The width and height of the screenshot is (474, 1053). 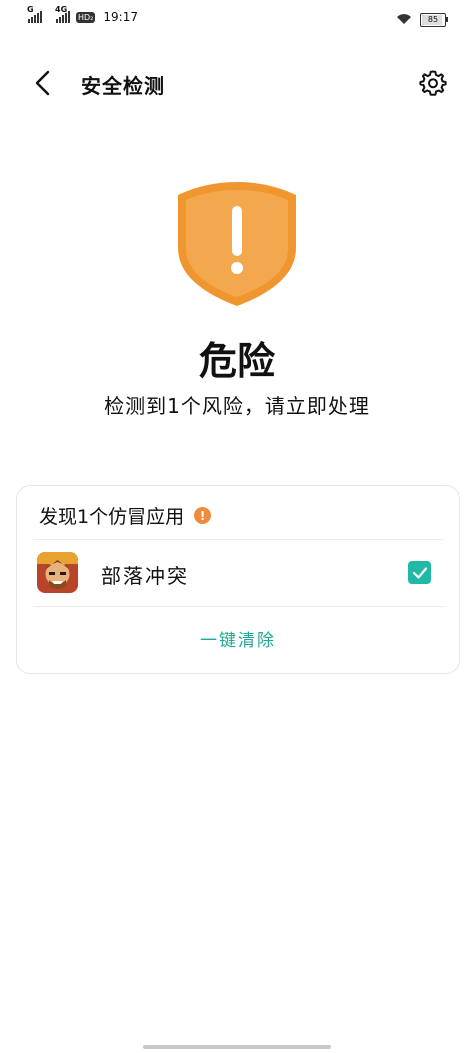 I want to click on app-header: 安全检测, so click(x=237, y=83).